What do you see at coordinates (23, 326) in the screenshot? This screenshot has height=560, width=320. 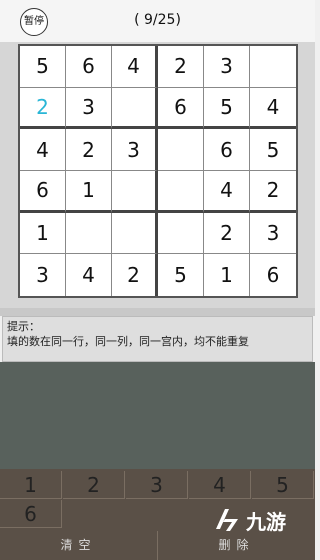 I see `hint-label: 提示：` at bounding box center [23, 326].